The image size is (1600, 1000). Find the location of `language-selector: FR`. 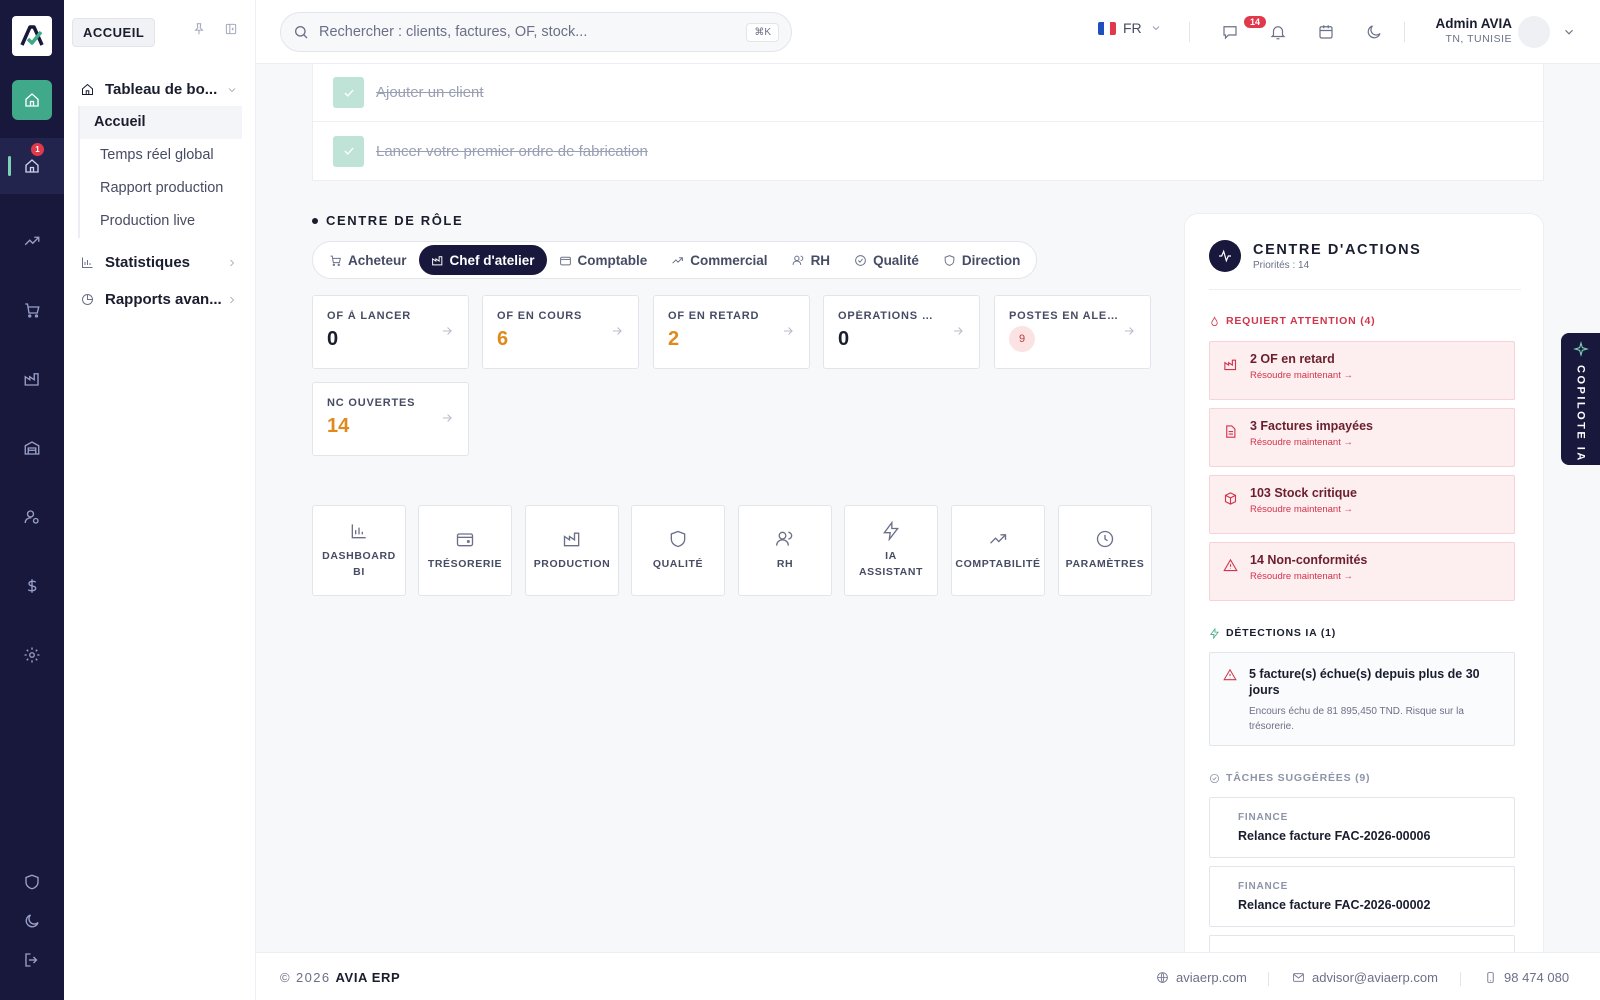

language-selector: FR is located at coordinates (1130, 28).